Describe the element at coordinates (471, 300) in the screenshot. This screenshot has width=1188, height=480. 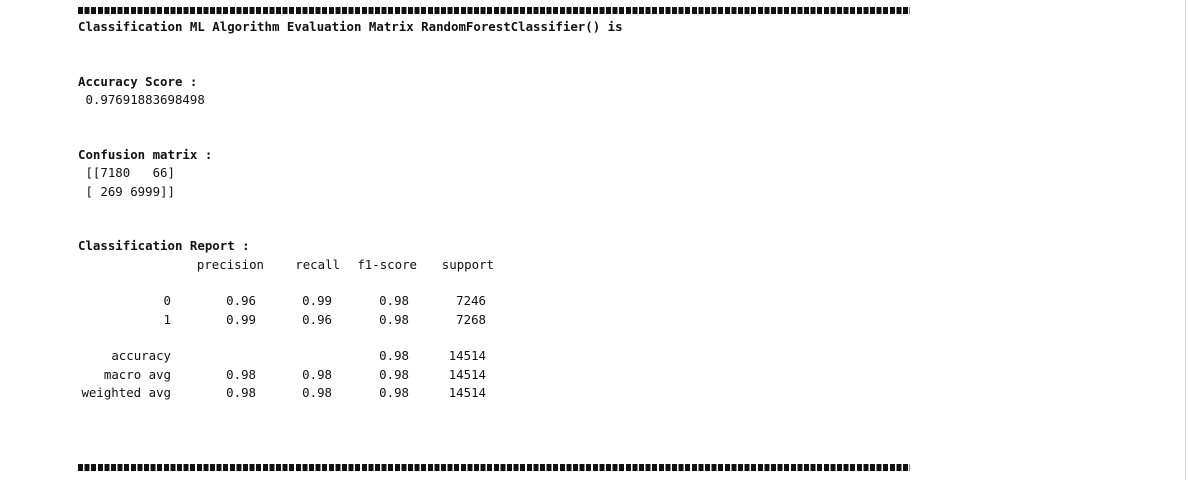
I see `report-cell-support: 7246` at that location.